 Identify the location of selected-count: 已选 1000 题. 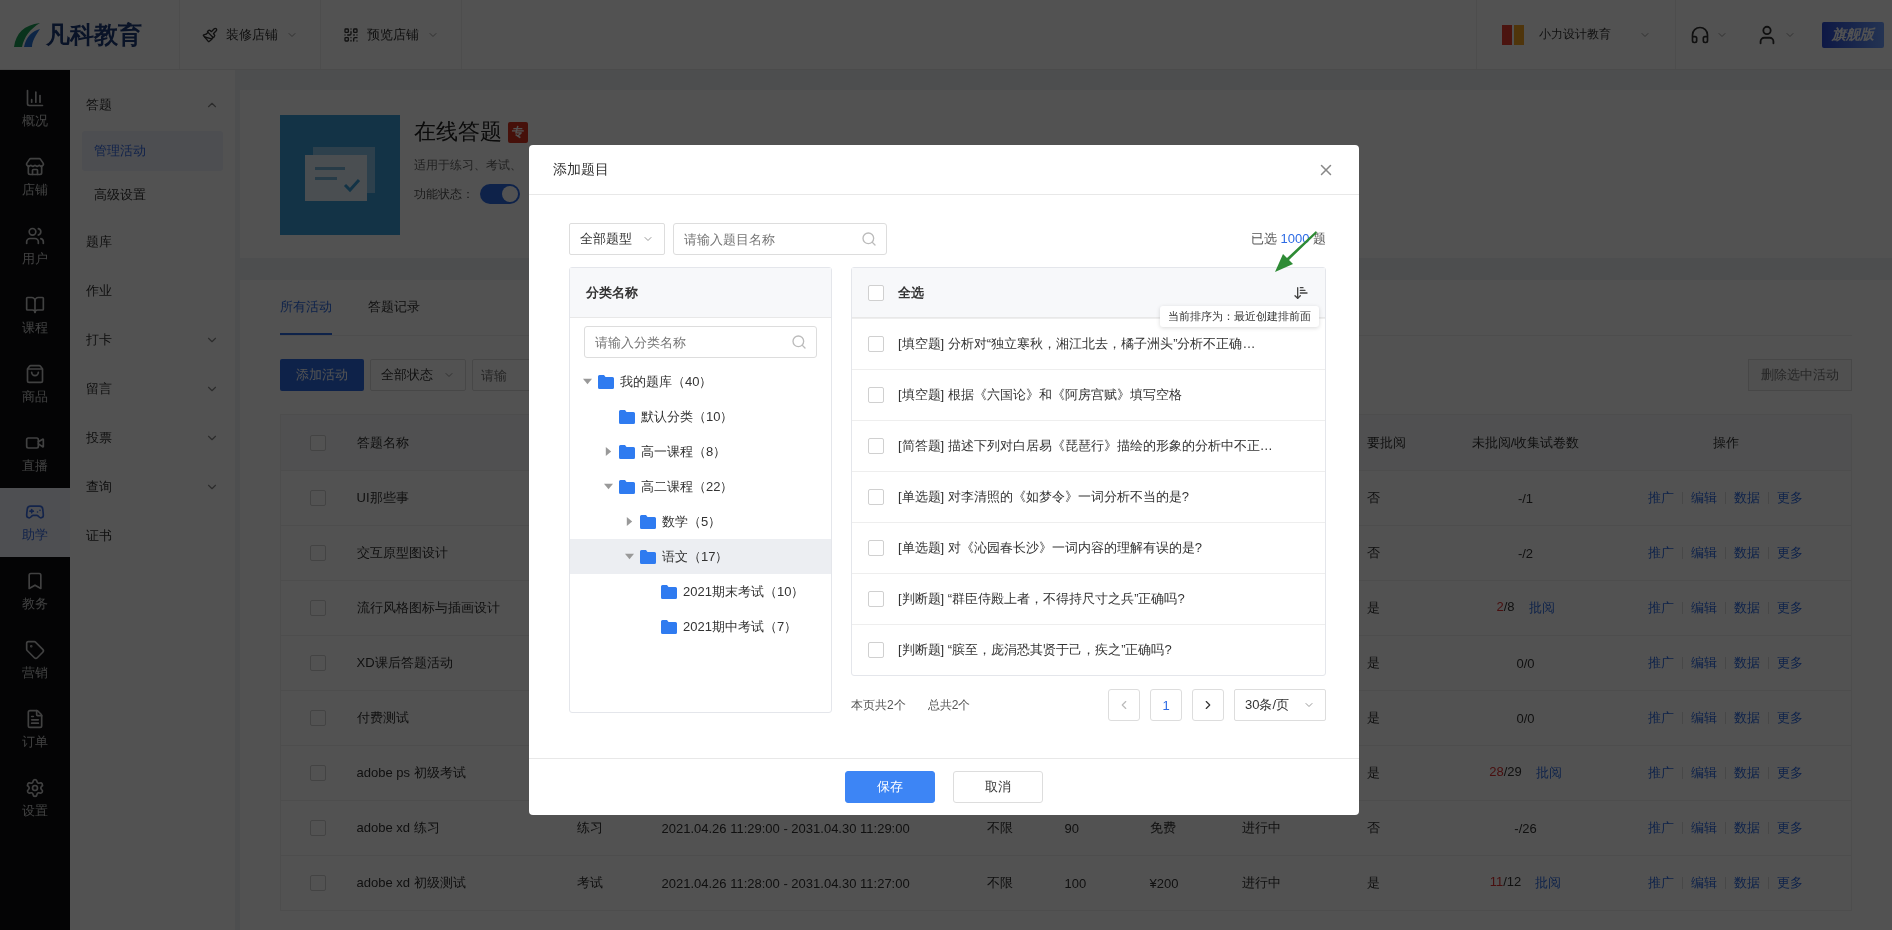
(1288, 239).